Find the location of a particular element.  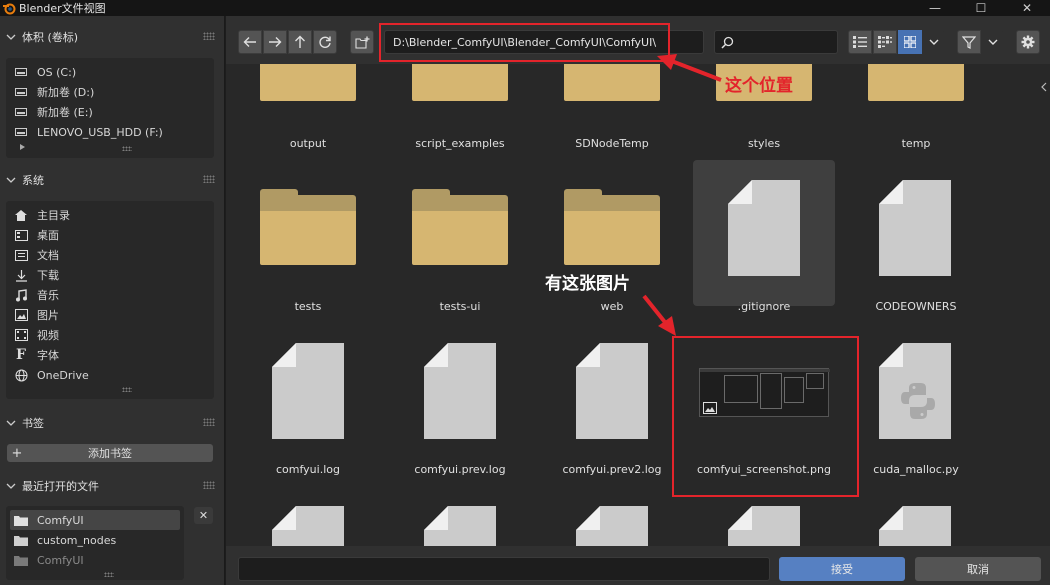

system-item-fonts: F 字体 is located at coordinates (36, 355).